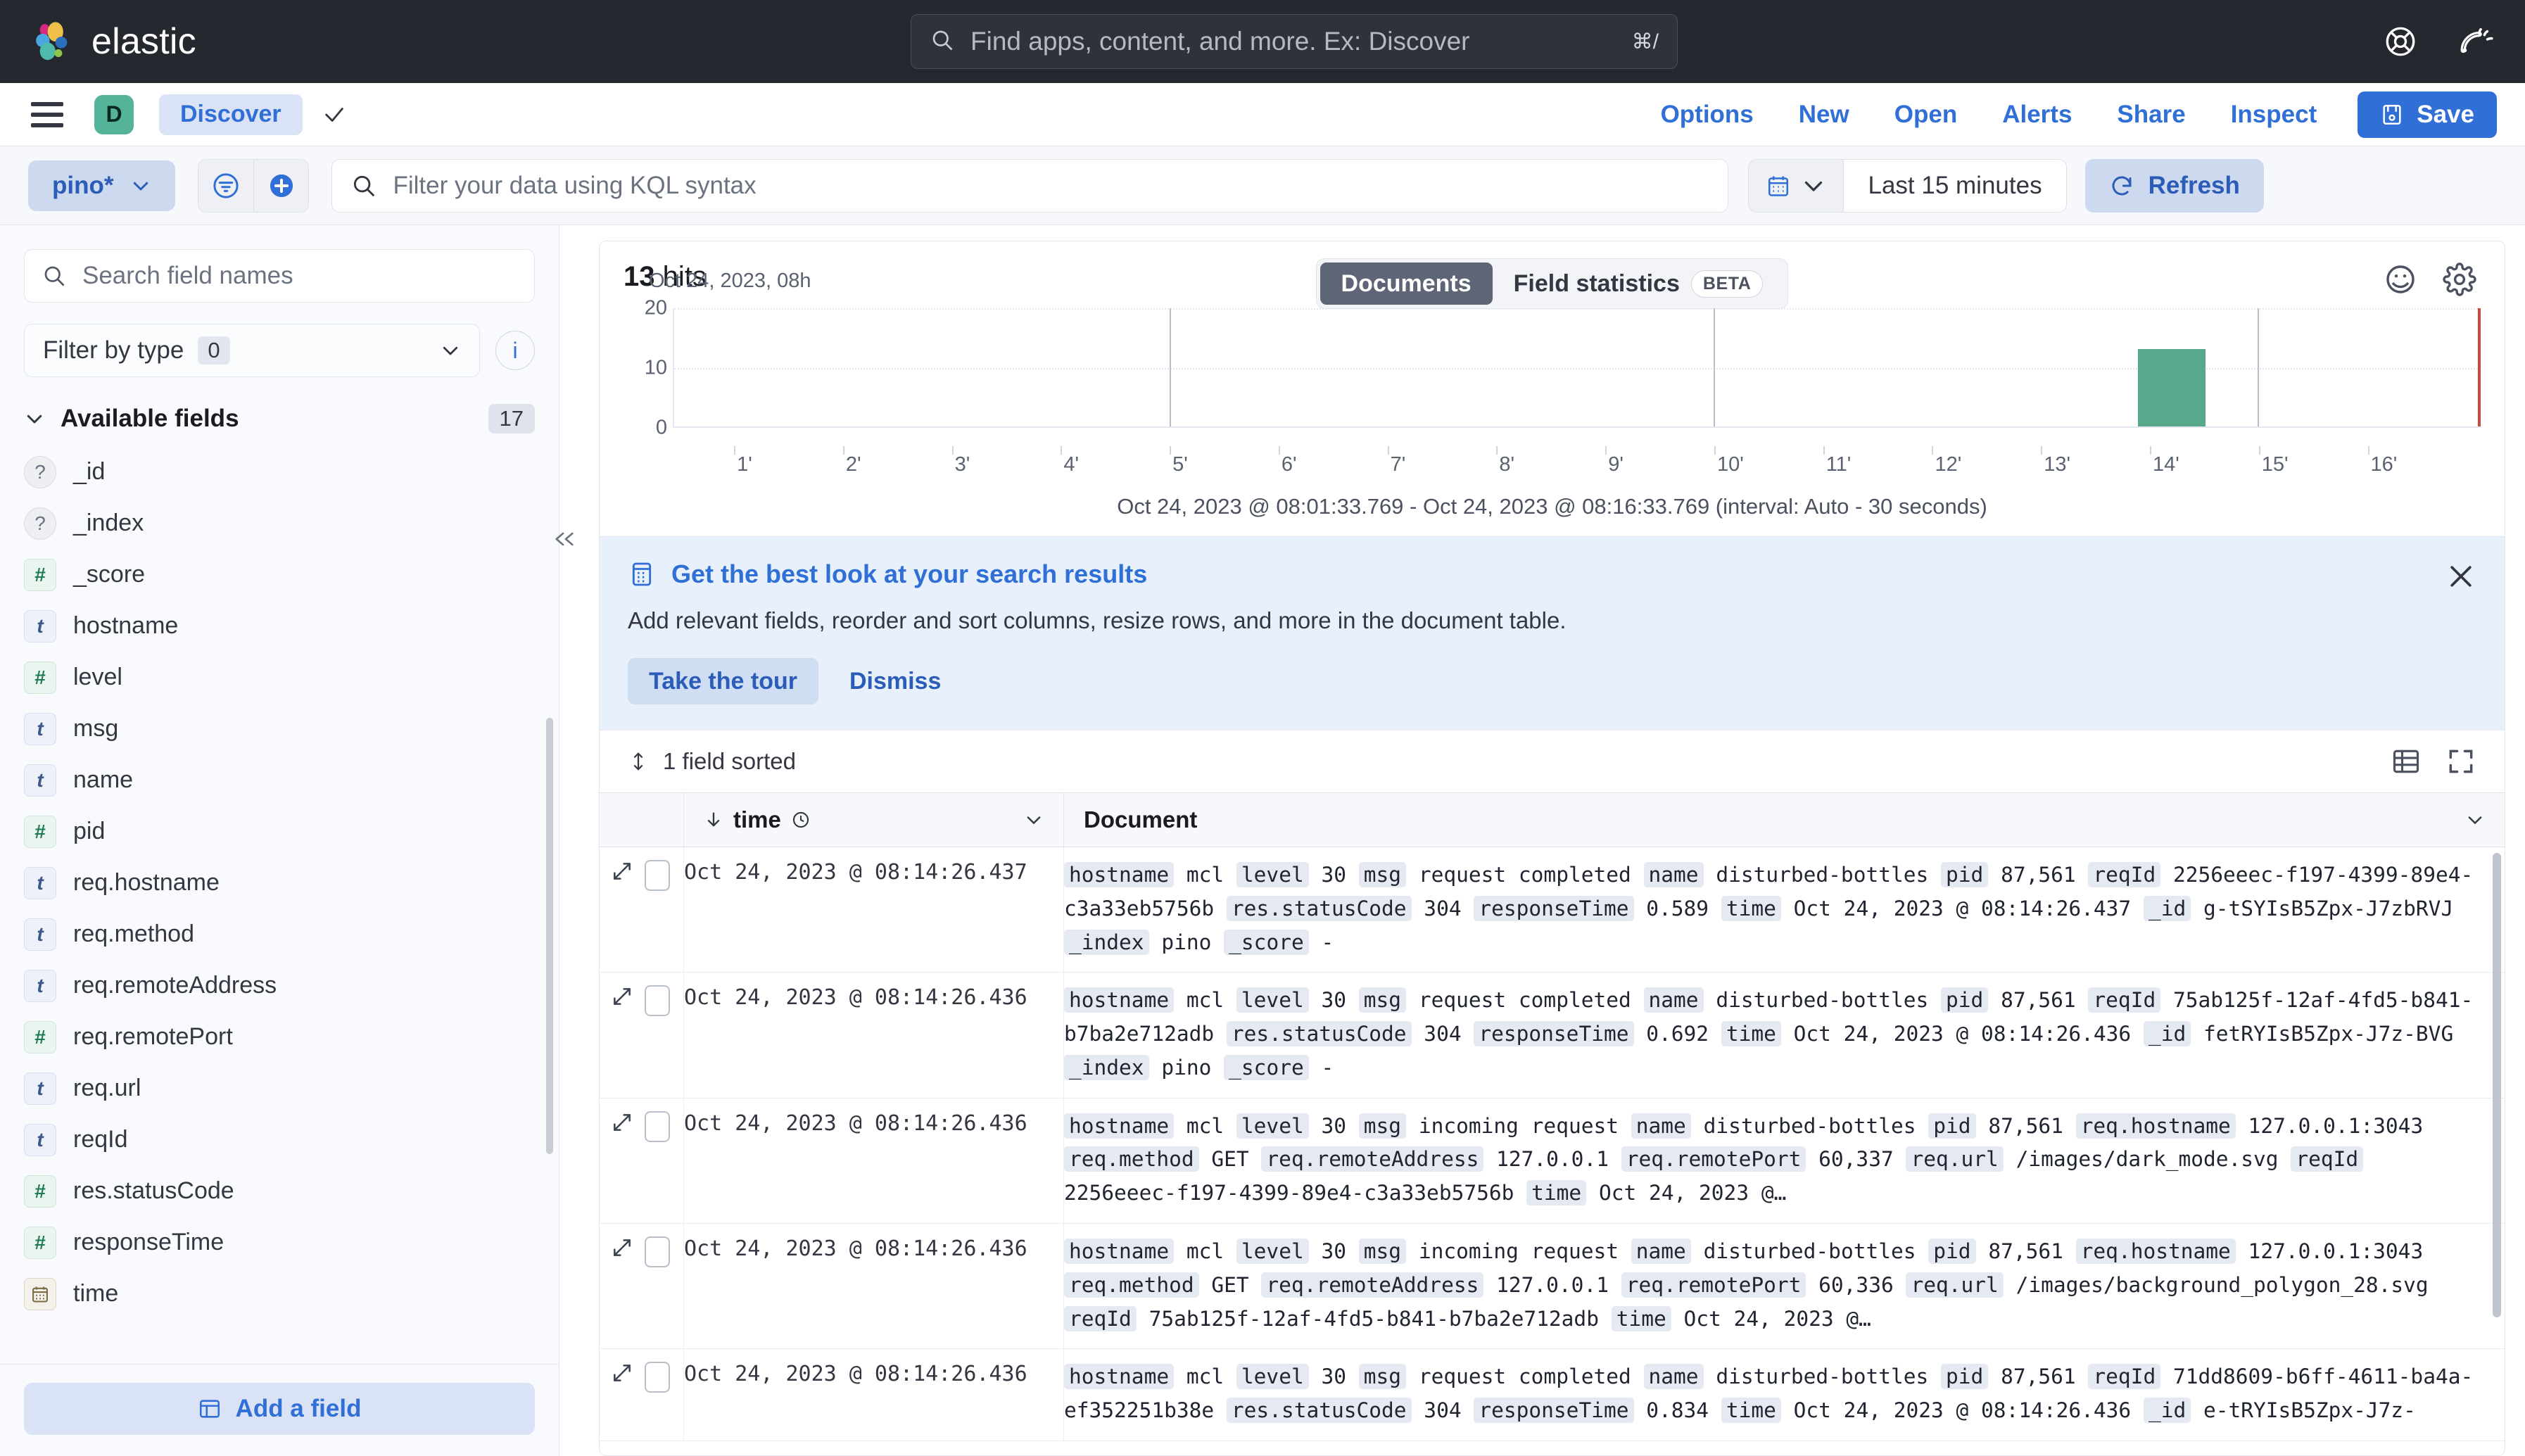  What do you see at coordinates (1030, 185) in the screenshot?
I see `kql-query-input: Filter your data using KQL syntax` at bounding box center [1030, 185].